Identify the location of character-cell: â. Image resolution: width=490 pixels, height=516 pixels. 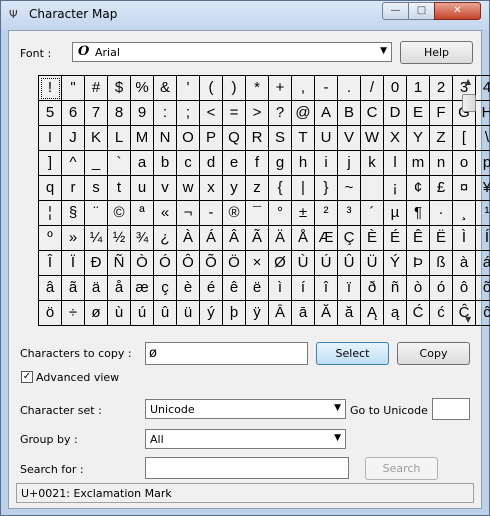
(50, 288).